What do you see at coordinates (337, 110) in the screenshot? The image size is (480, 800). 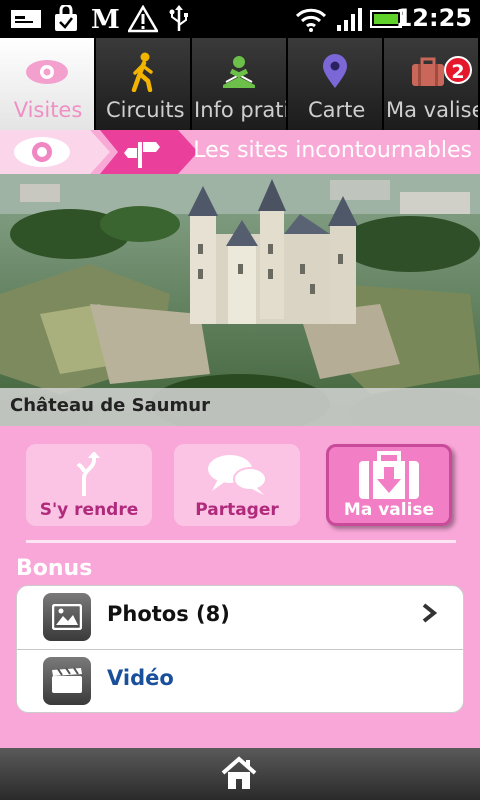 I see `tab-label: Carte` at bounding box center [337, 110].